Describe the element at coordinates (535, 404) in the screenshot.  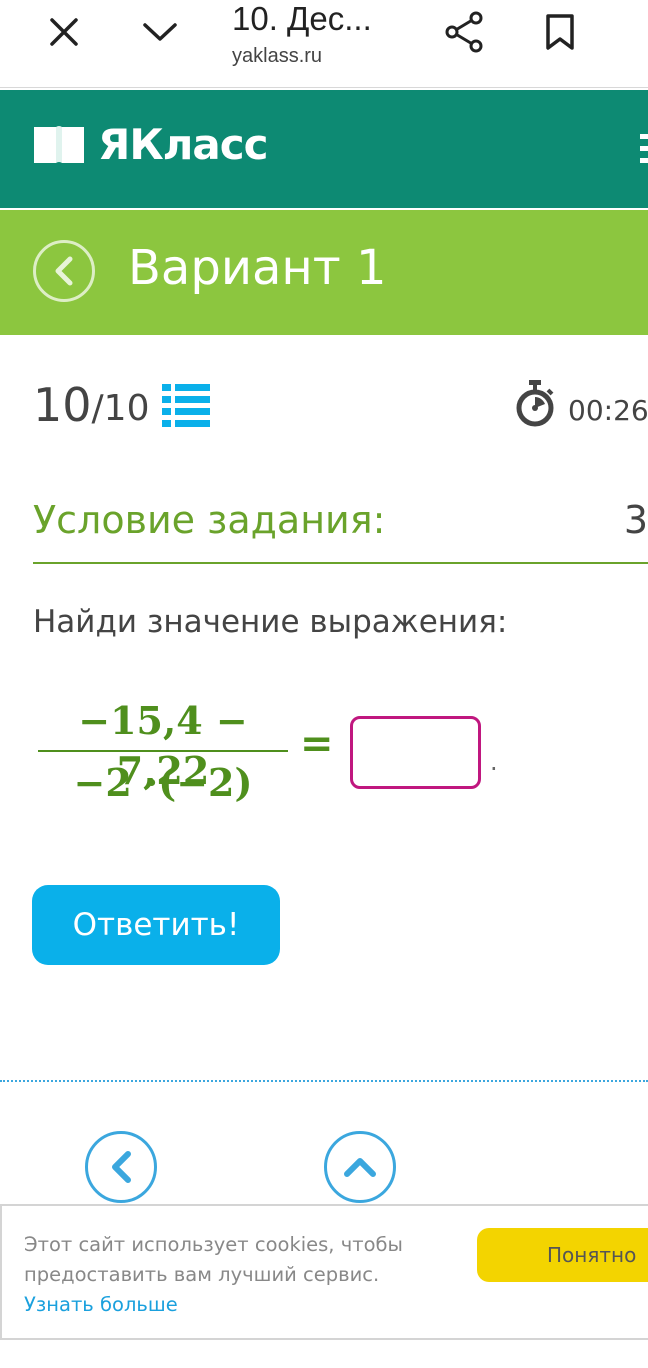
I see `stopwatch-icon` at that location.